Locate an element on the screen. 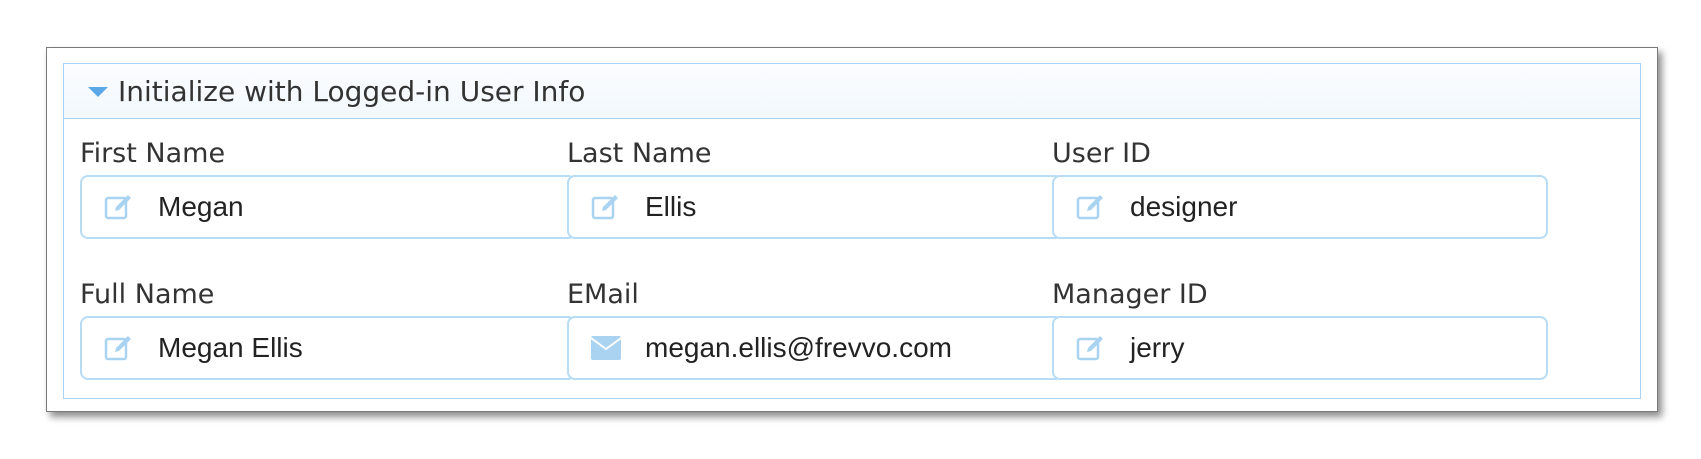 This screenshot has width=1701, height=459. email-input: megan.ellis@frevvo.com is located at coordinates (815, 348).